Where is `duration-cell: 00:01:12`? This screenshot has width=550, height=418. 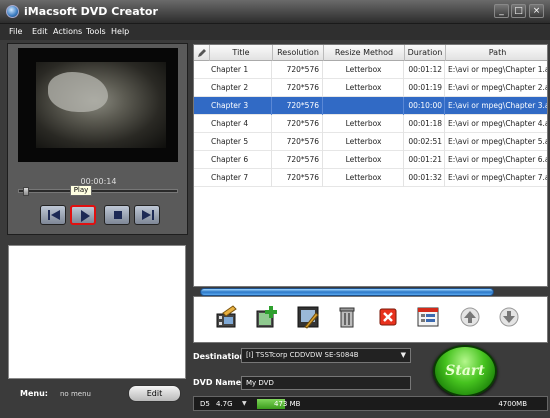
duration-cell: 00:01:12 is located at coordinates (425, 70).